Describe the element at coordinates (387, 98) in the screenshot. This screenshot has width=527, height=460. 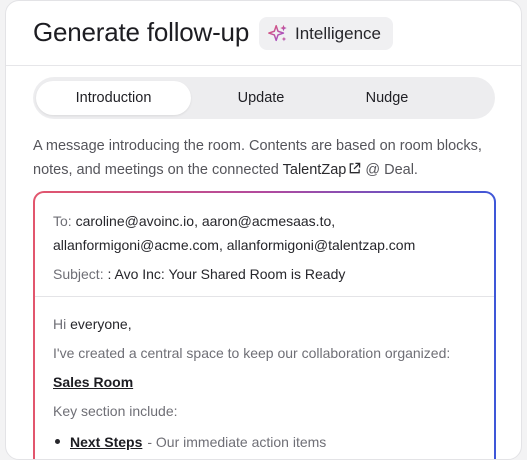
I see `tab-nudge: Nudge` at that location.